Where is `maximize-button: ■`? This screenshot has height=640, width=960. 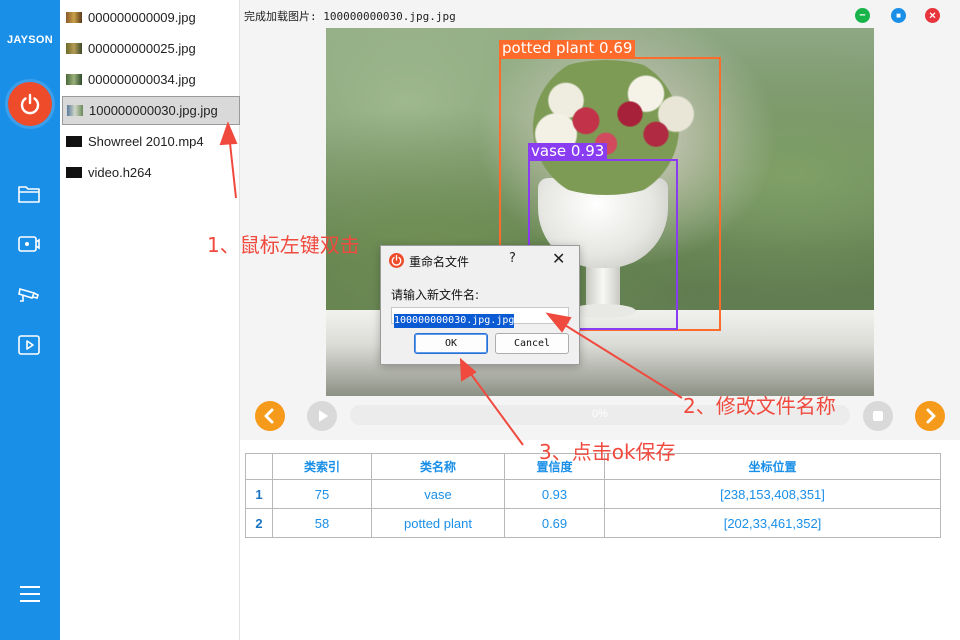 maximize-button: ■ is located at coordinates (898, 15).